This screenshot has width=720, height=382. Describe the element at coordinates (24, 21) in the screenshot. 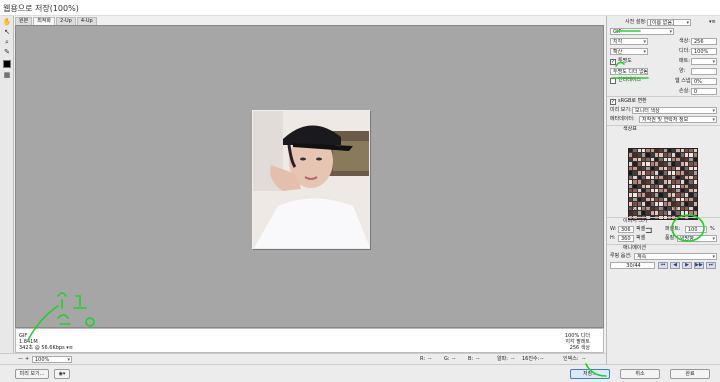

I see `tab-original: 원본` at that location.